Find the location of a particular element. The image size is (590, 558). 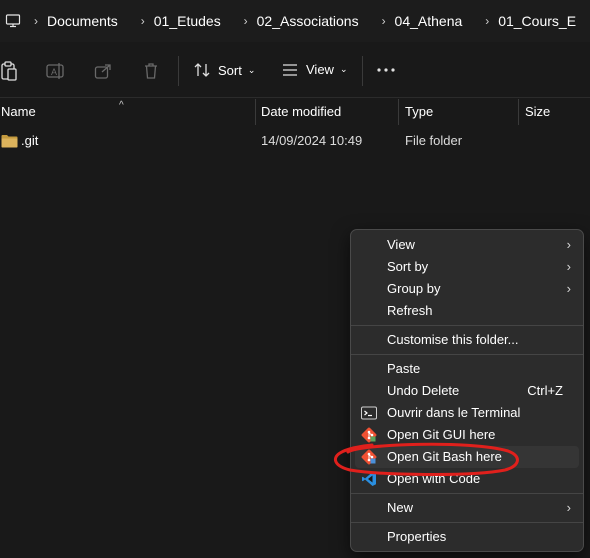

menu-item-label: Open with Code is located at coordinates (434, 478).